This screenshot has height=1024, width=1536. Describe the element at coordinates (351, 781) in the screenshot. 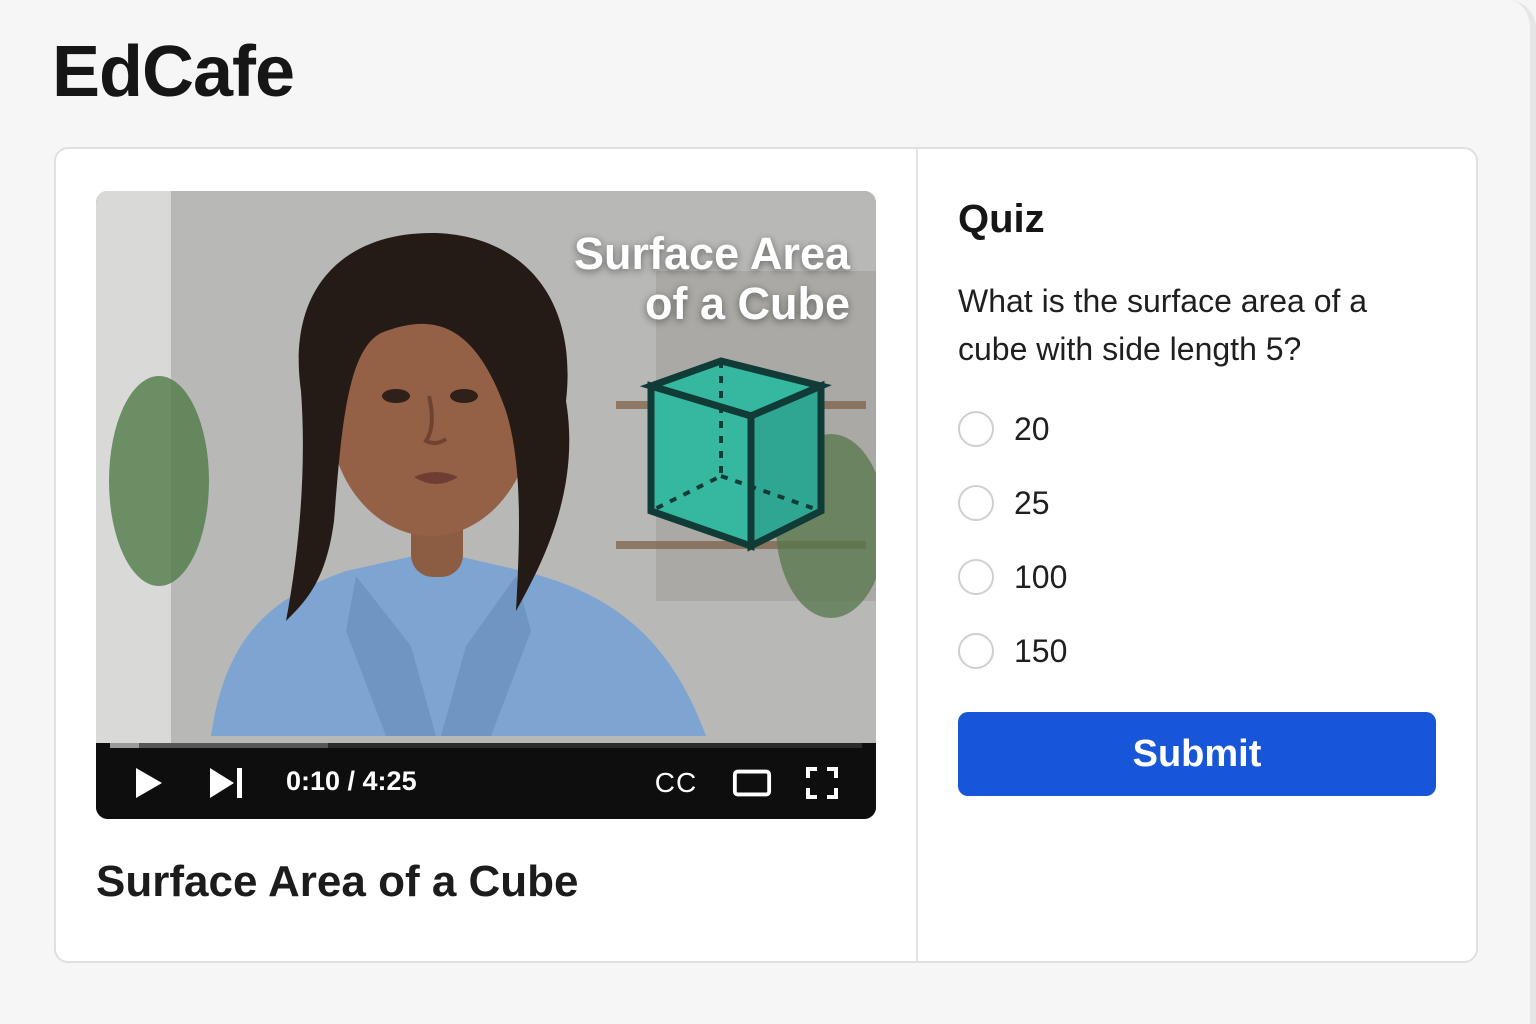

I see `video-time-readout: 0:10 / 4:25` at that location.